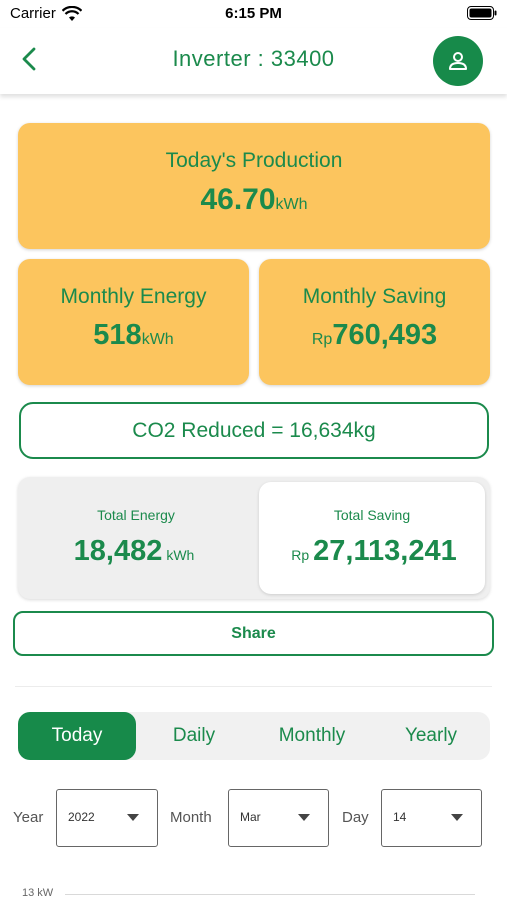  I want to click on chart-y-axis-label: 13 kW, so click(38, 893).